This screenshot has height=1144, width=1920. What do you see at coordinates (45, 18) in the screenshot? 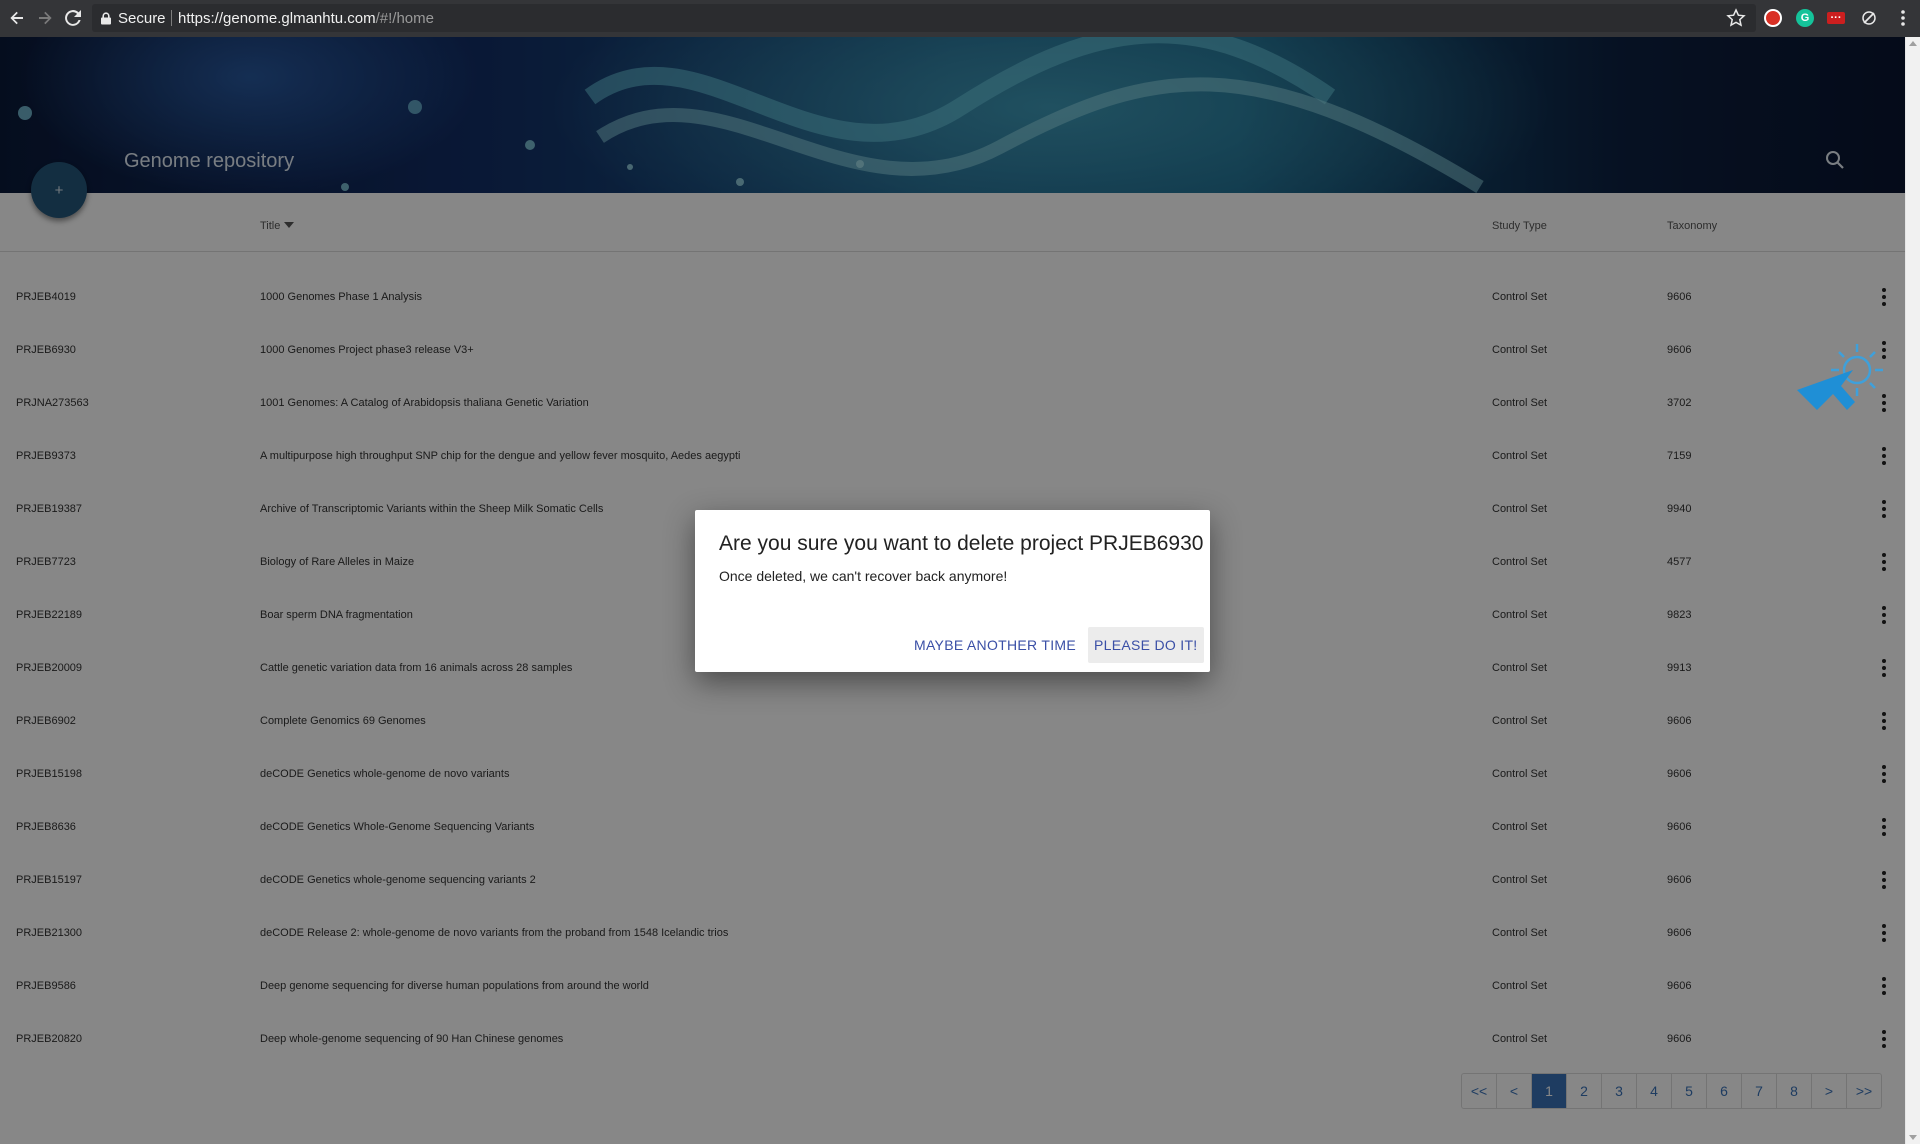
I see `forward-arrow-icon` at bounding box center [45, 18].